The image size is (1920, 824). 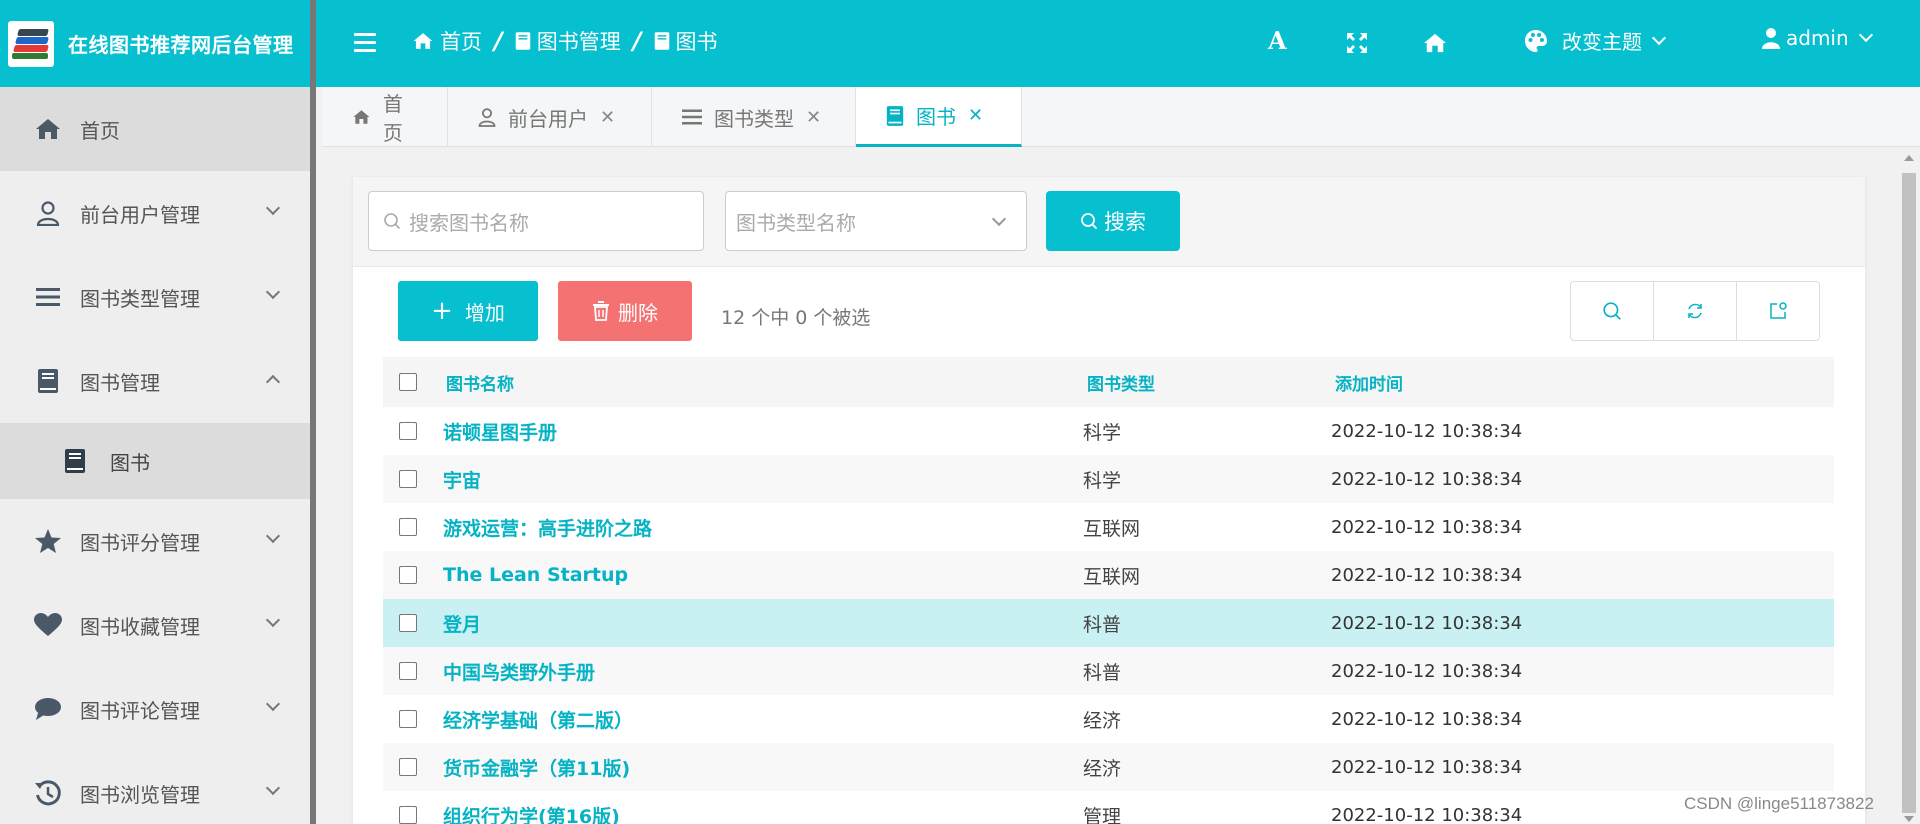 I want to click on add-button-label: 增加, so click(x=484, y=312).